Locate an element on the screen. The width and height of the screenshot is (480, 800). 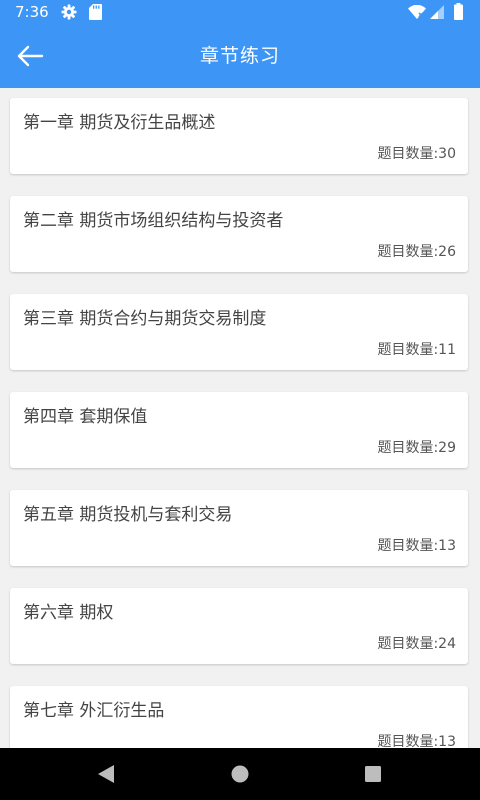
gear-icon is located at coordinates (69, 12).